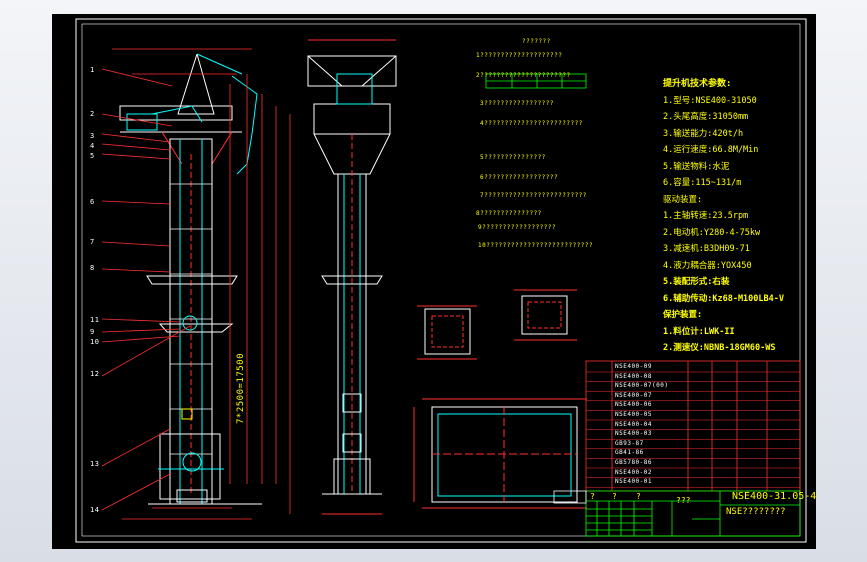  Describe the element at coordinates (723, 298) in the screenshot. I see `spec-item: 6.辅助传动:Kz68-M100LB4-V` at that location.